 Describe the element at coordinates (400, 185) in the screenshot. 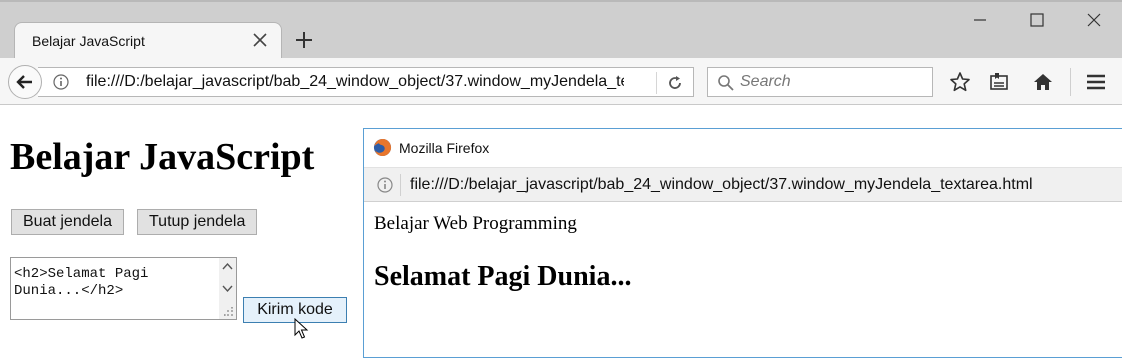

I see `popup-url-divider` at that location.